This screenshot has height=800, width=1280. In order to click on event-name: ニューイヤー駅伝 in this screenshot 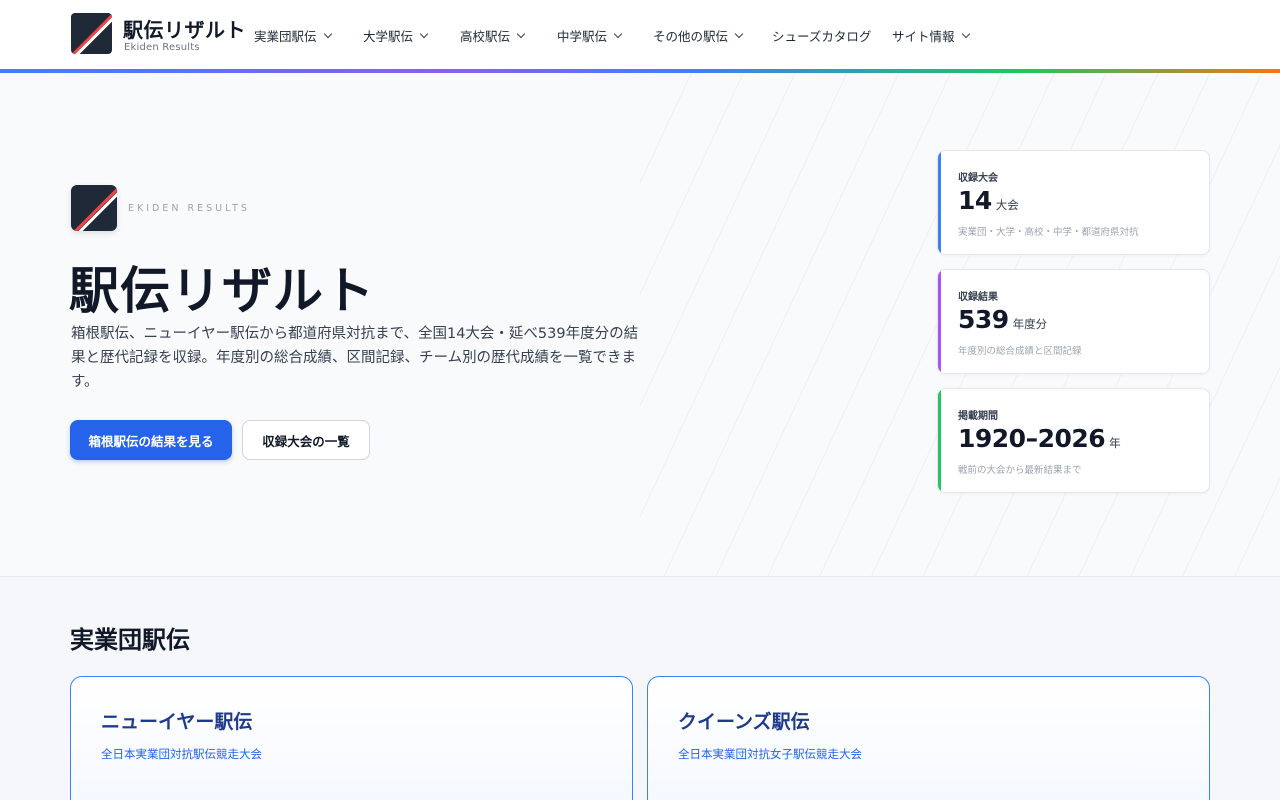, I will do `click(177, 722)`.